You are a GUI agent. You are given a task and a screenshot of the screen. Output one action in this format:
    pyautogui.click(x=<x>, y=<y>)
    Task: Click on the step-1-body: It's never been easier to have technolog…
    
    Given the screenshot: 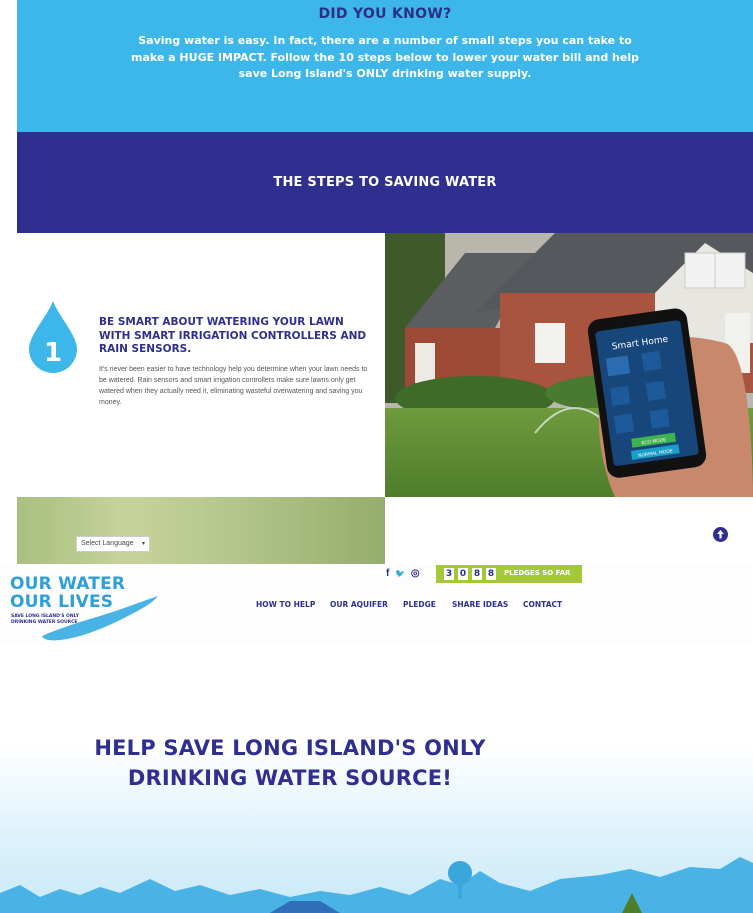 What is the action you would take?
    pyautogui.click(x=233, y=386)
    